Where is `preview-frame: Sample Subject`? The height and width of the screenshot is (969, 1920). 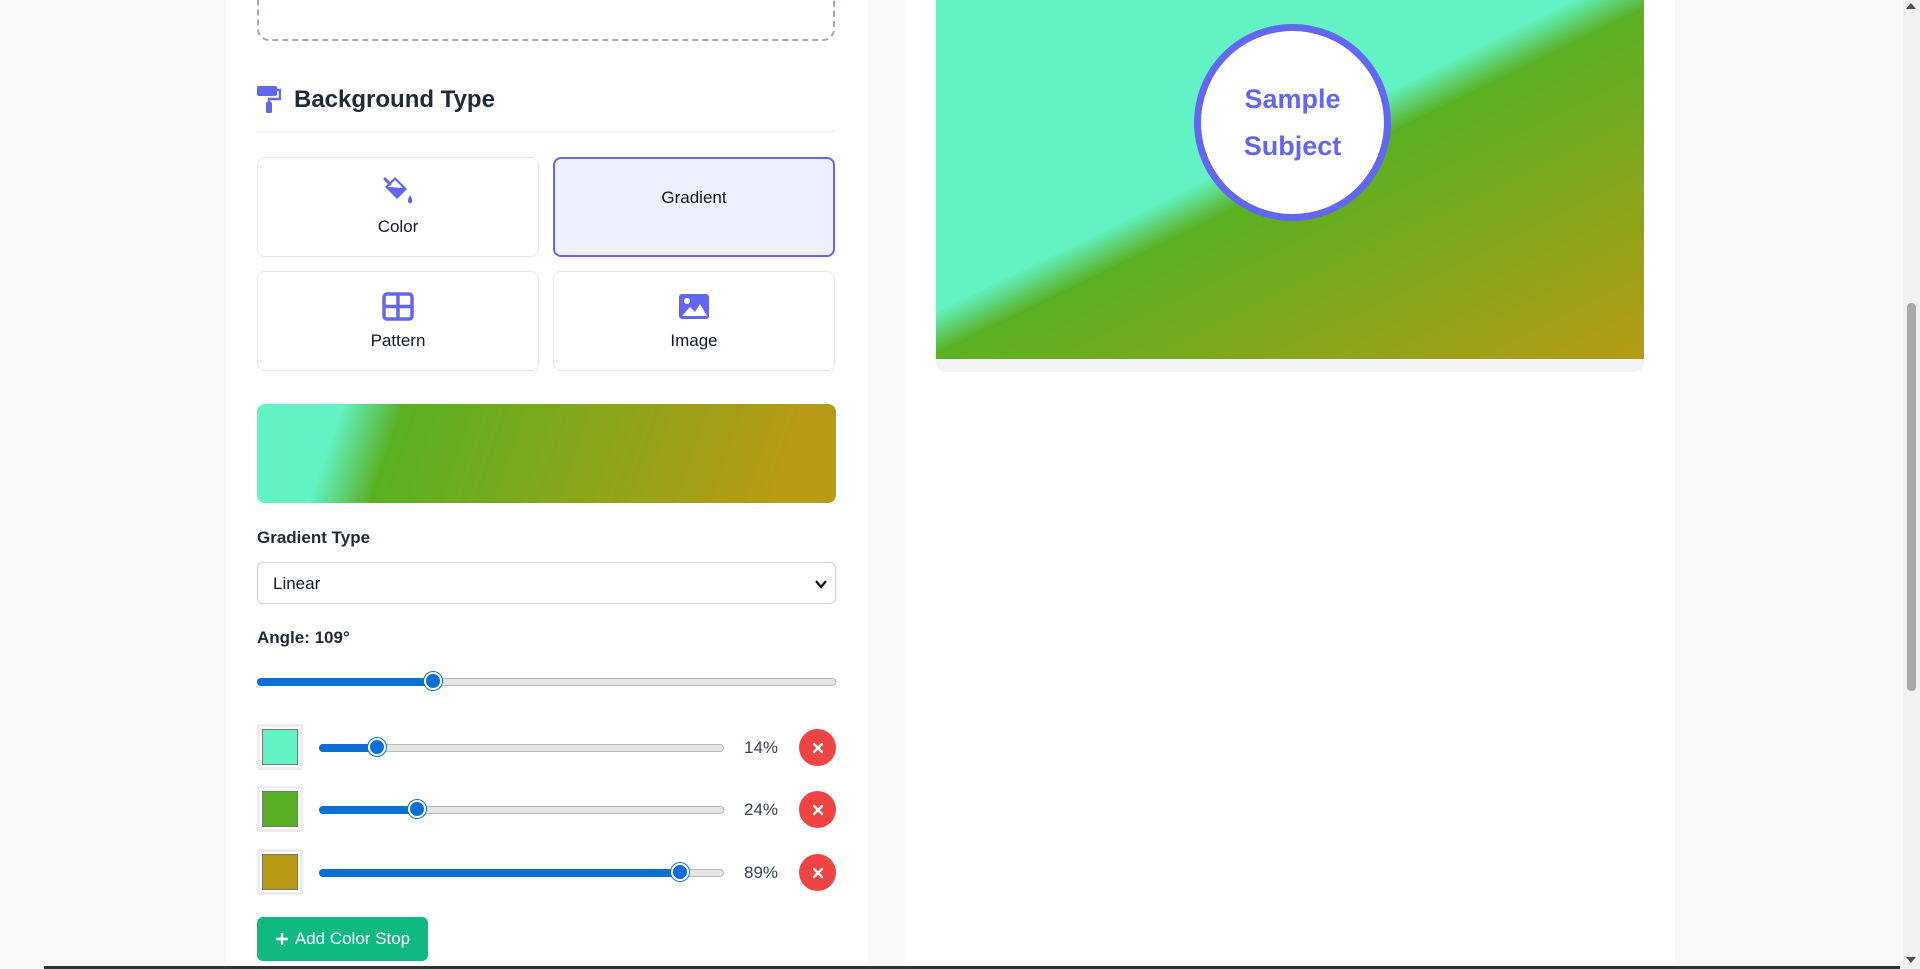 preview-frame: Sample Subject is located at coordinates (1290, 186).